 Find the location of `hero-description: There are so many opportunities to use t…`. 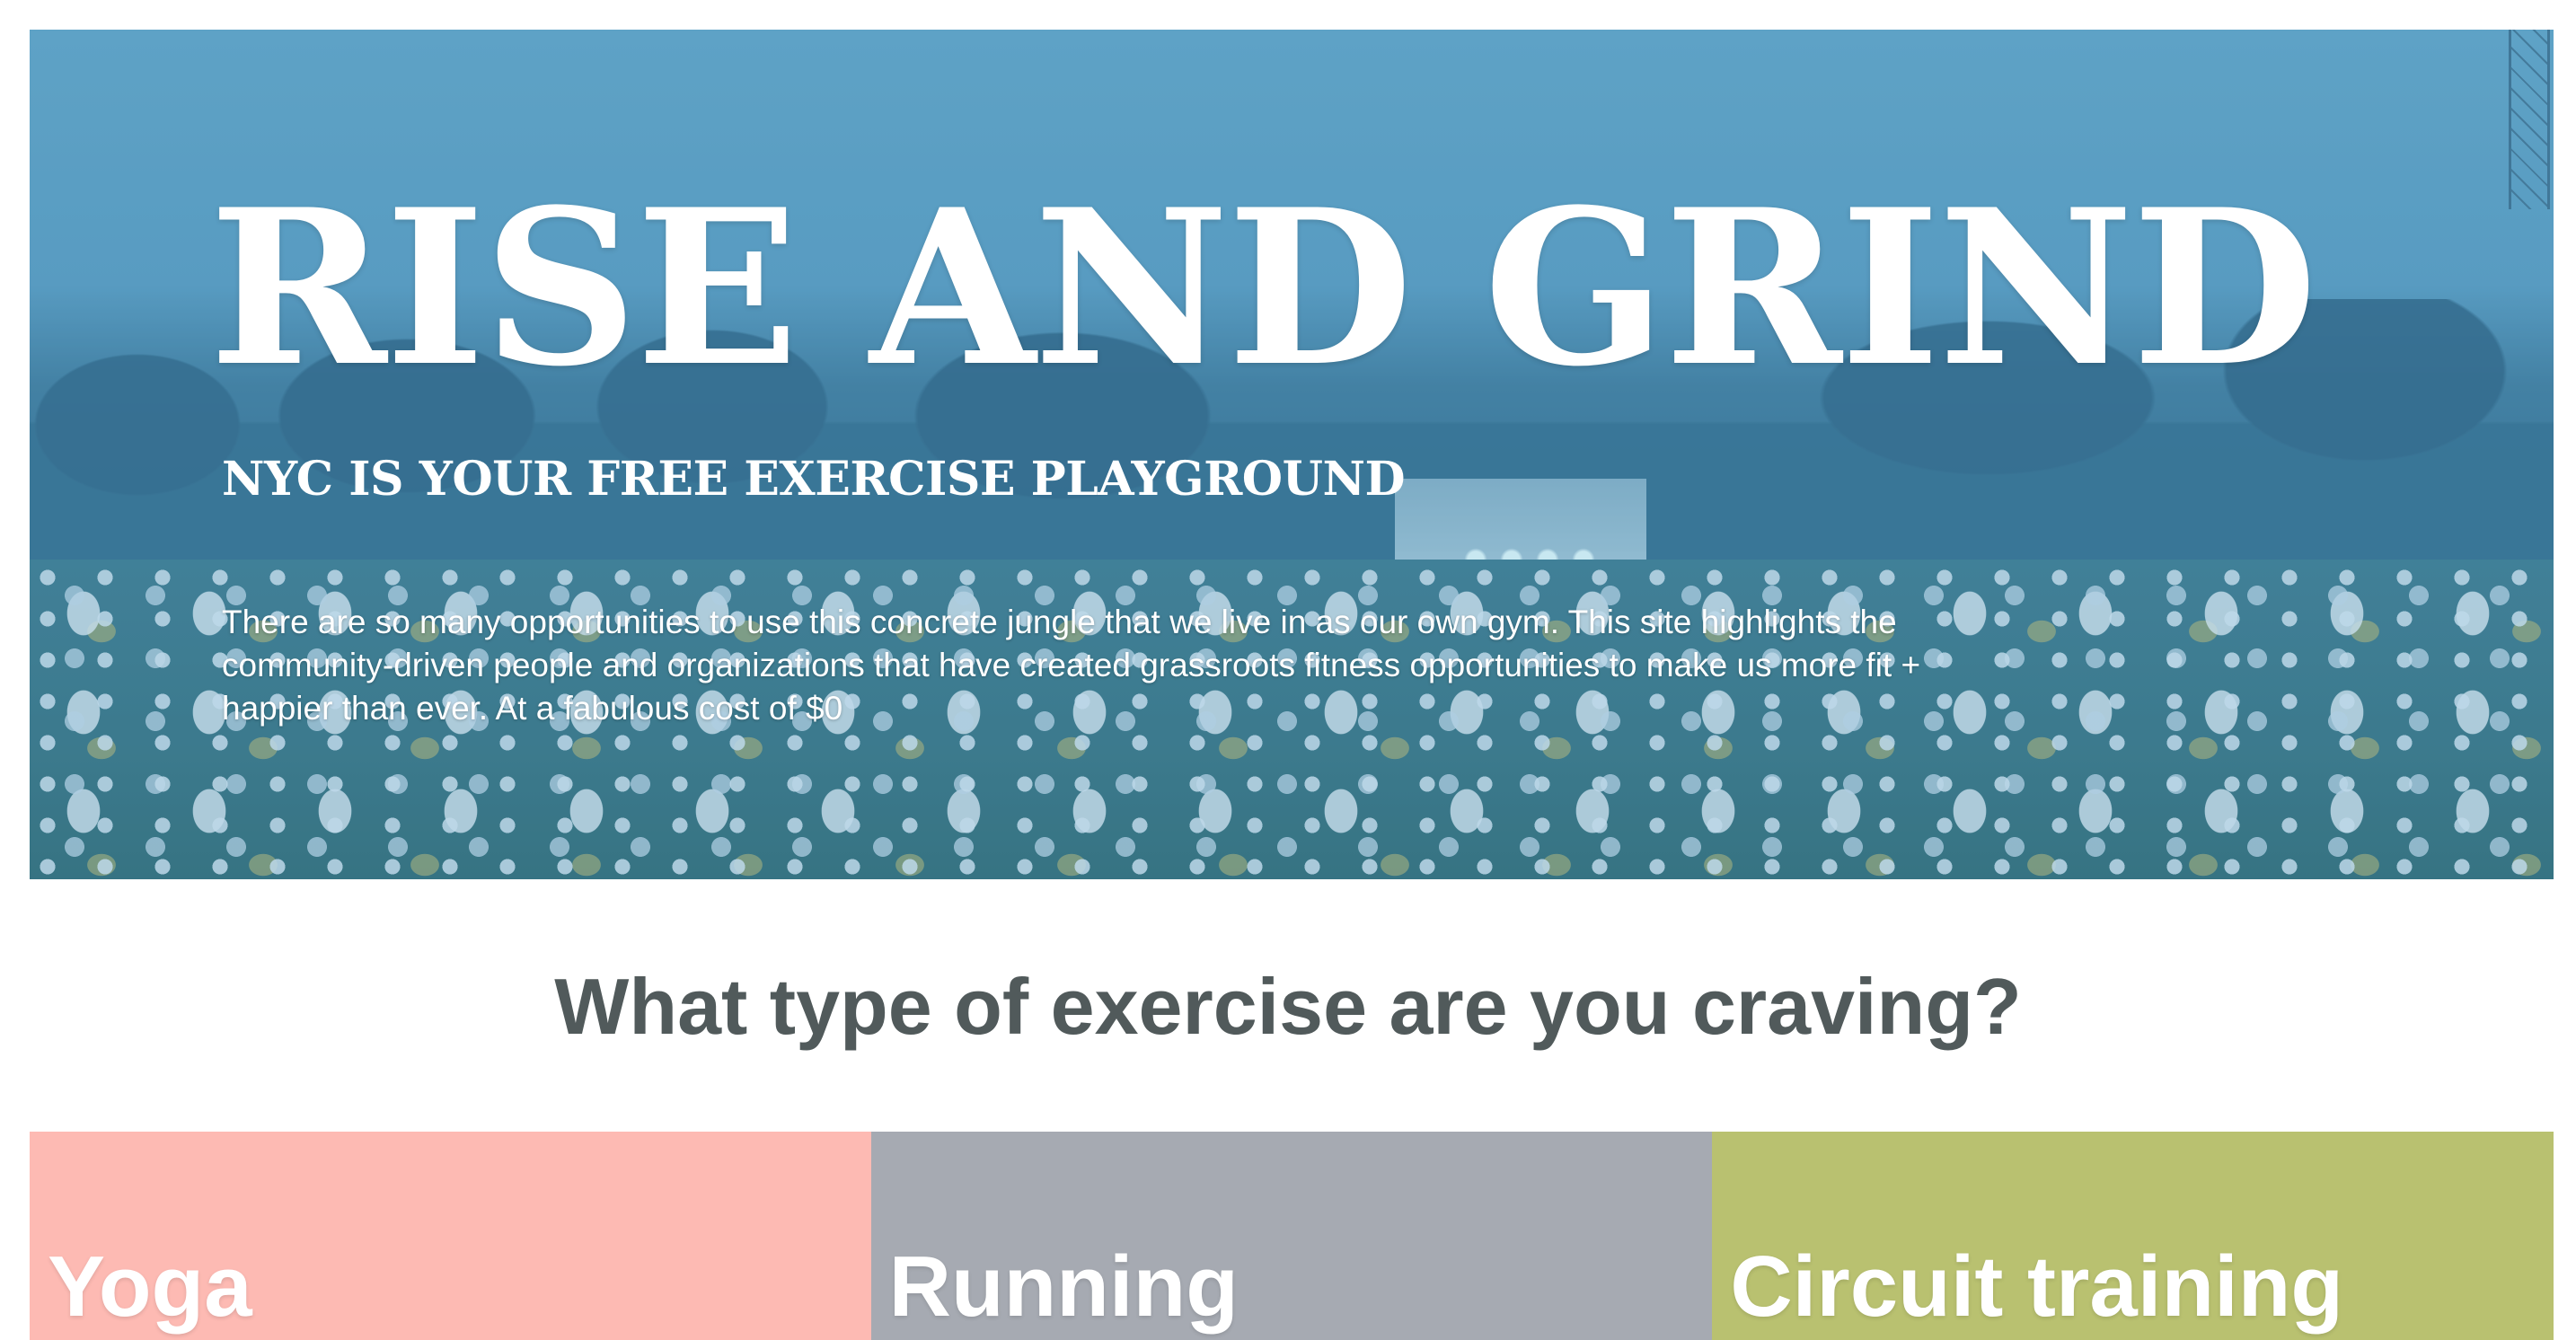

hero-description: There are so many opportunities to use t… is located at coordinates (1071, 666).